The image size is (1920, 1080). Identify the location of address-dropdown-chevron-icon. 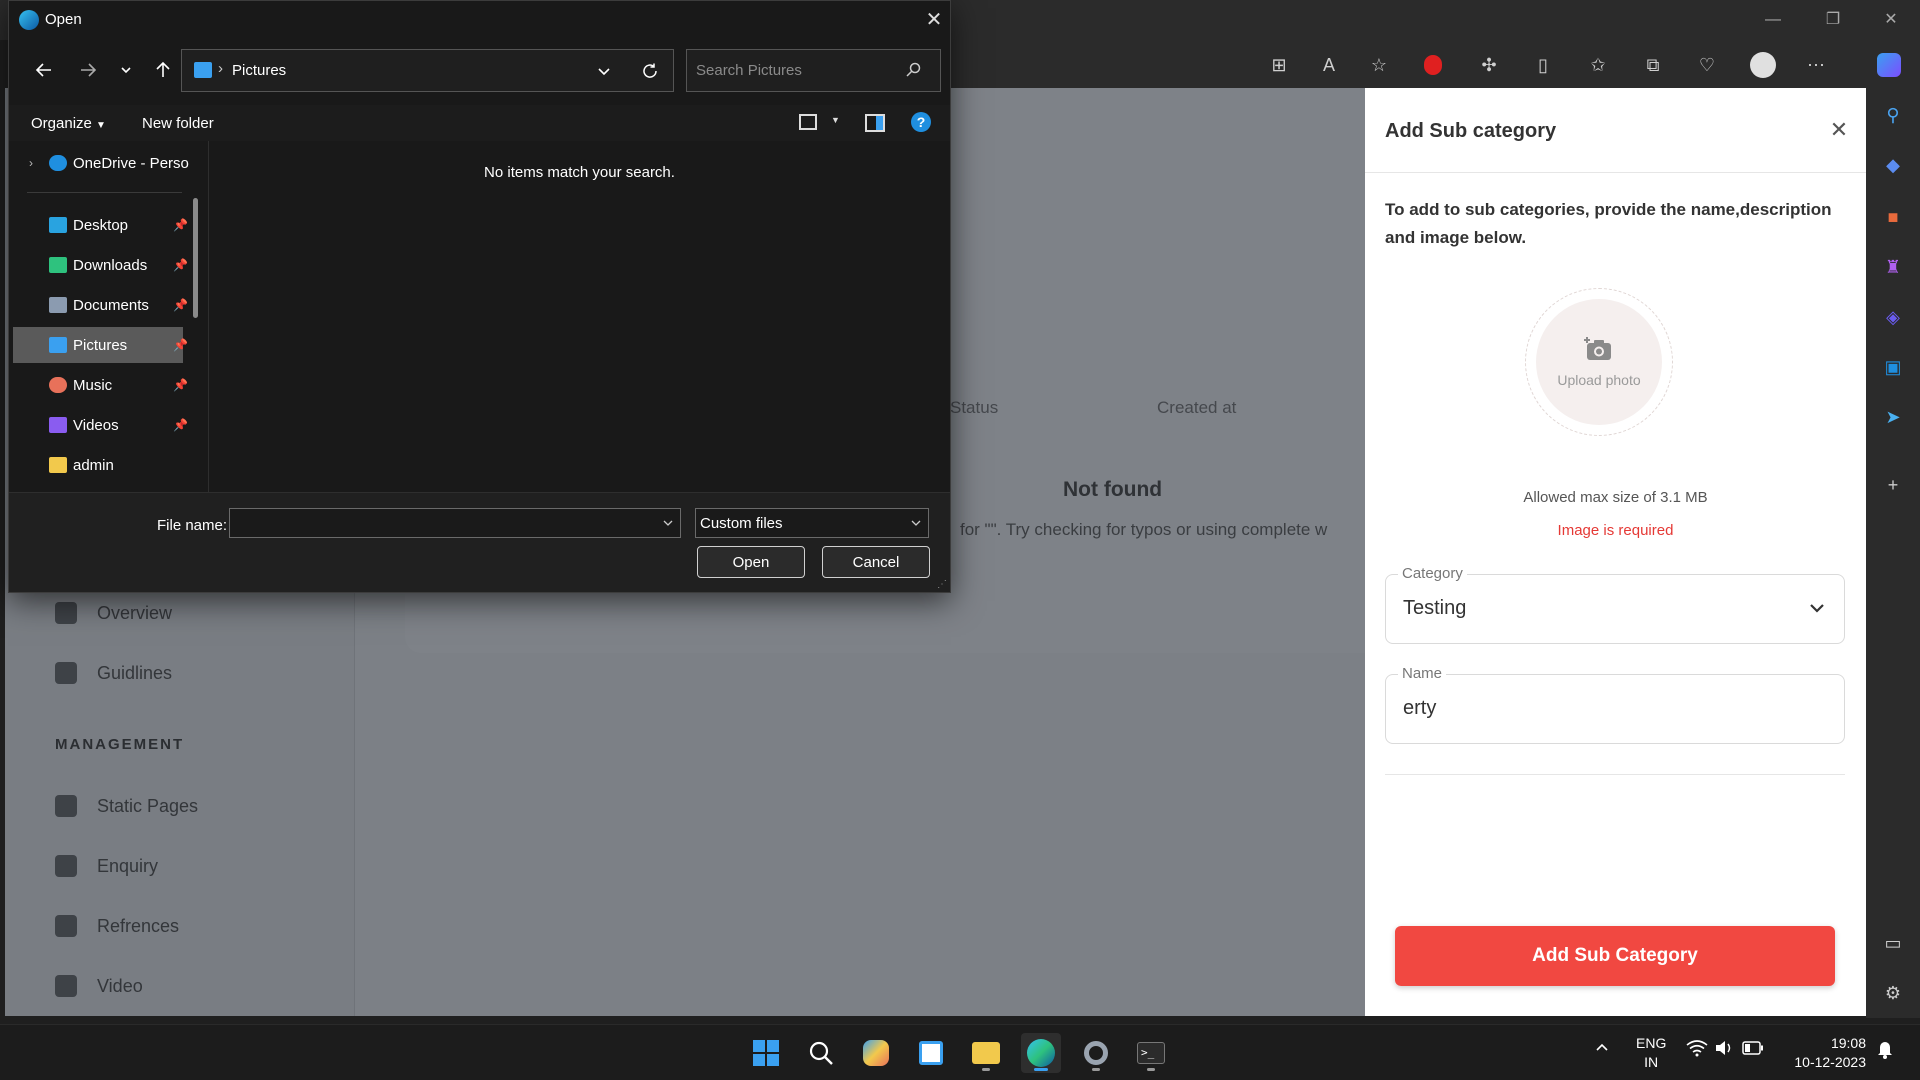
(604, 73).